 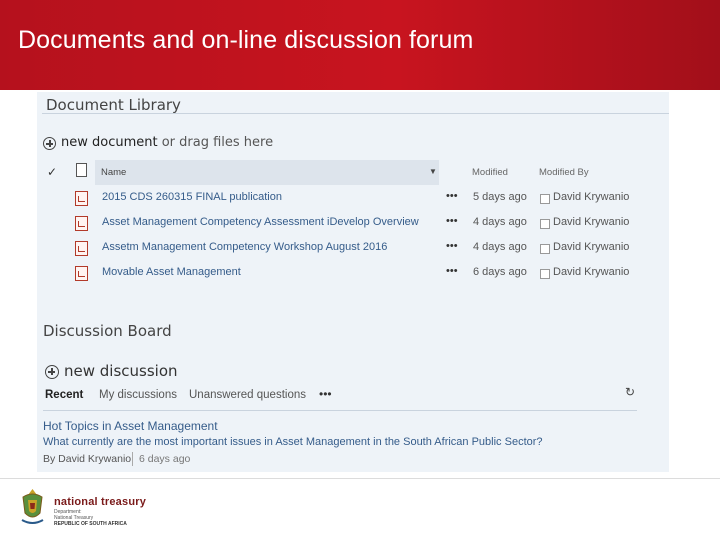 What do you see at coordinates (500, 272) in the screenshot?
I see `modified-value: 6 days ago` at bounding box center [500, 272].